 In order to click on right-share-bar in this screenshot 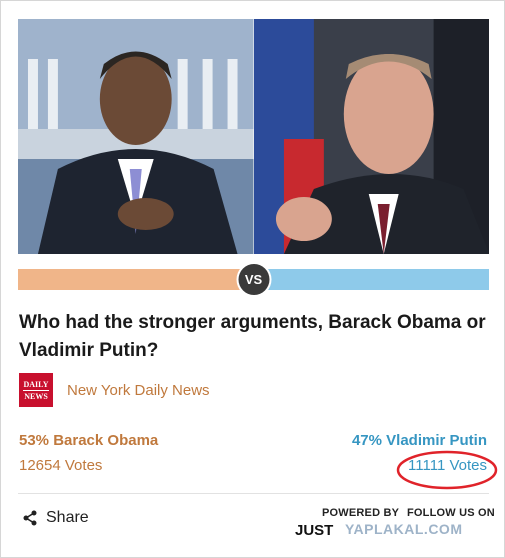, I will do `click(378, 279)`.